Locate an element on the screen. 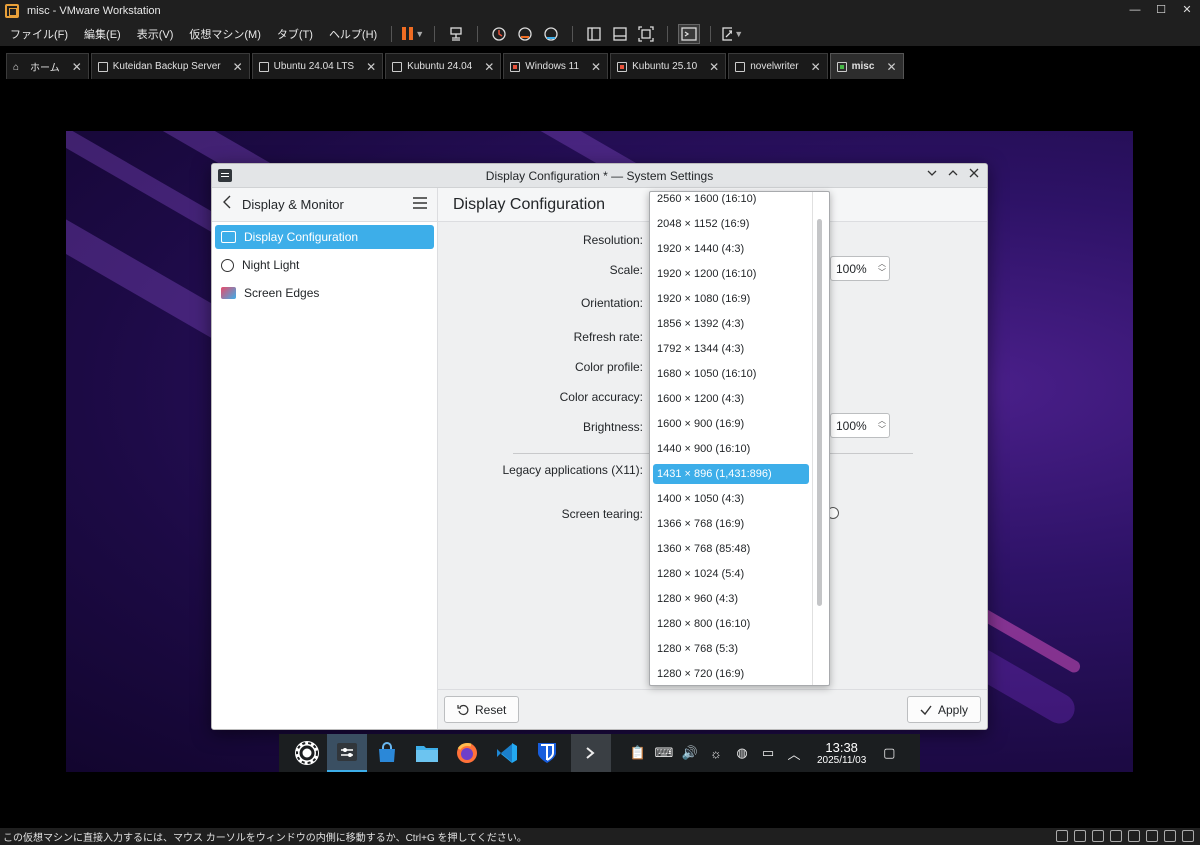 This screenshot has height=845, width=1200. application-launcher-button is located at coordinates (307, 753).